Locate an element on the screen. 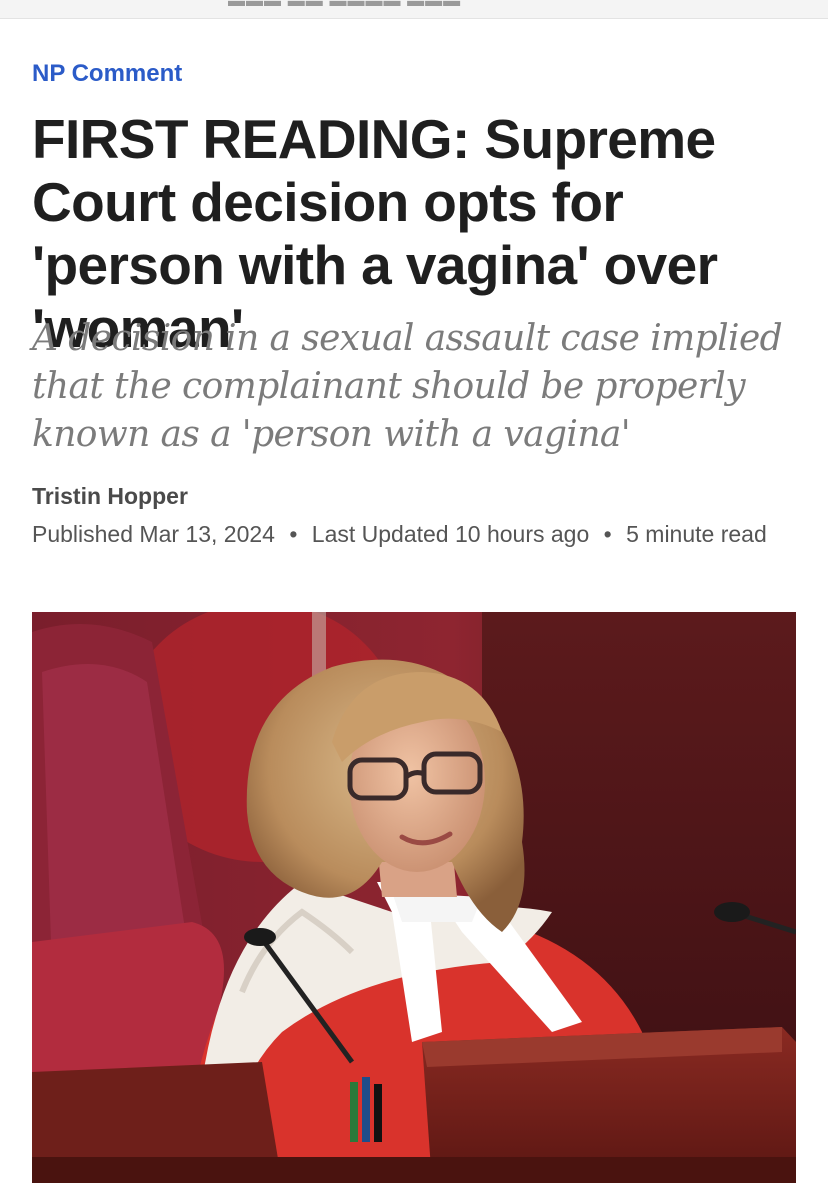  author-link: Tristin Hopper is located at coordinates (110, 496).